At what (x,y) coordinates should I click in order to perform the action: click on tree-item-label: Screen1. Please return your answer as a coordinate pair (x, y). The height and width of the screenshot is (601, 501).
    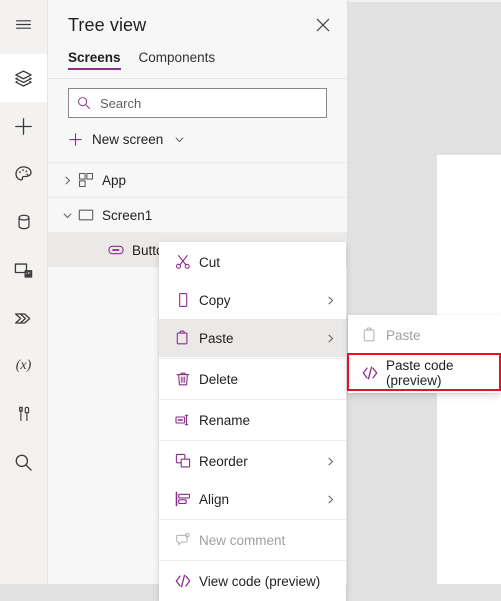
    Looking at the image, I should click on (127, 215).